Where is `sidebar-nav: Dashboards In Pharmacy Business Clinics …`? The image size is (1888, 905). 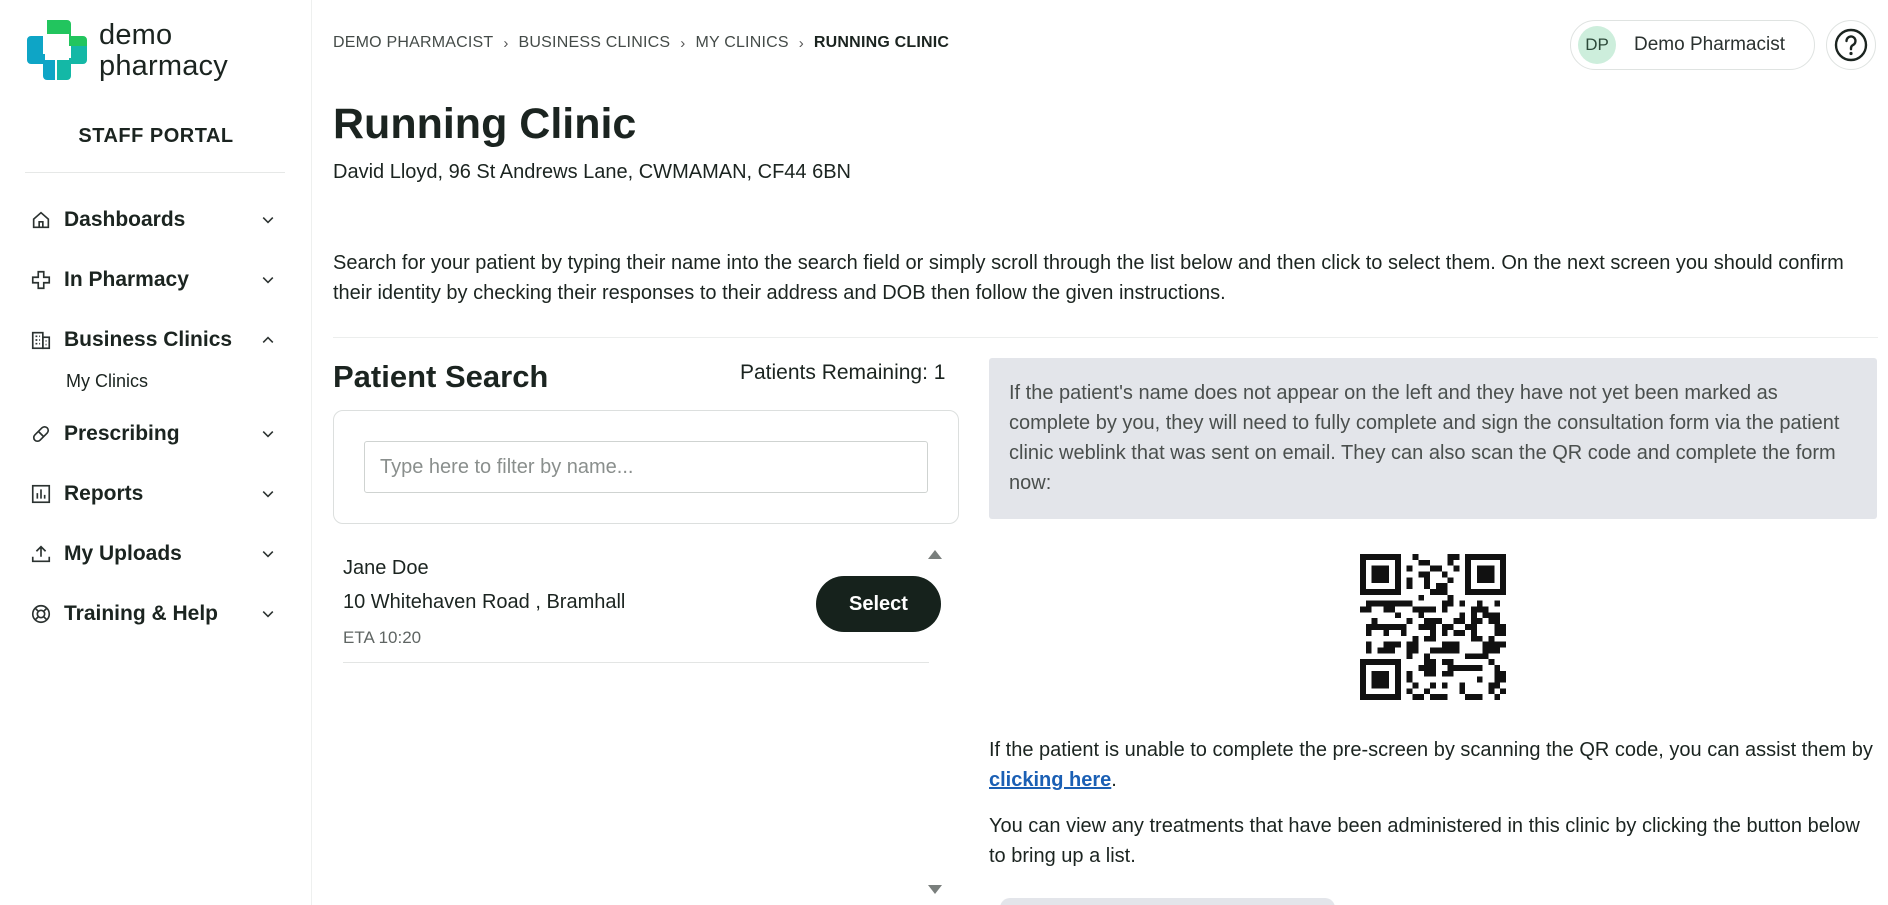
sidebar-nav: Dashboards In Pharmacy Business Clinics … is located at coordinates (153, 417).